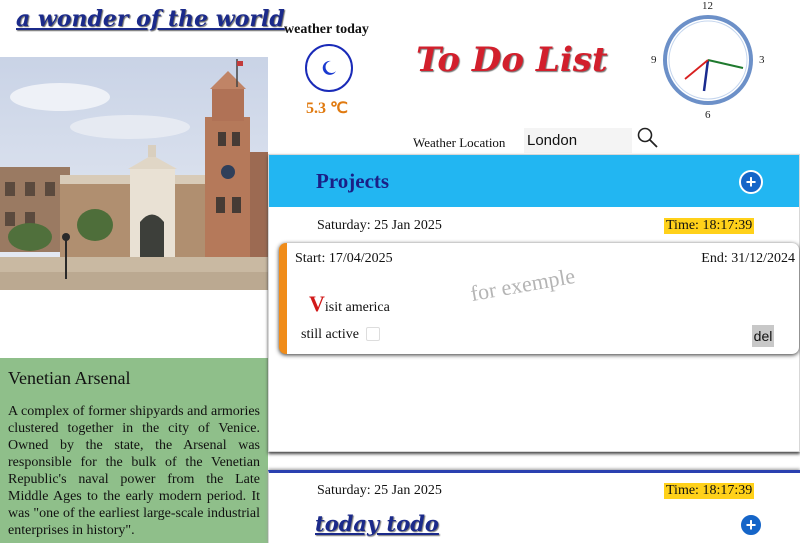  What do you see at coordinates (748, 258) in the screenshot?
I see `task-end-date: End: 31/12/2024` at bounding box center [748, 258].